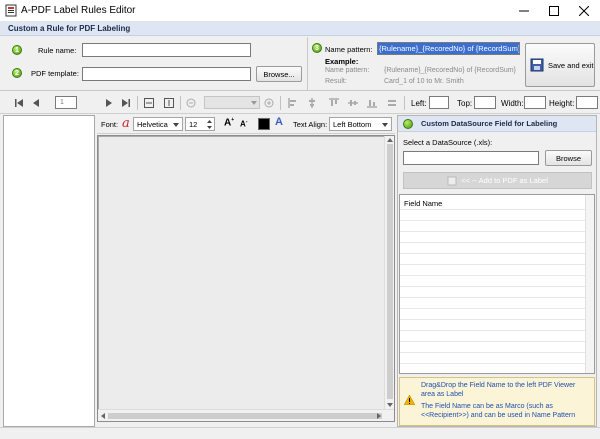 Image resolution: width=600 pixels, height=439 pixels. I want to click on section-title: Custom a Rule for PDF Labeling, so click(69, 28).